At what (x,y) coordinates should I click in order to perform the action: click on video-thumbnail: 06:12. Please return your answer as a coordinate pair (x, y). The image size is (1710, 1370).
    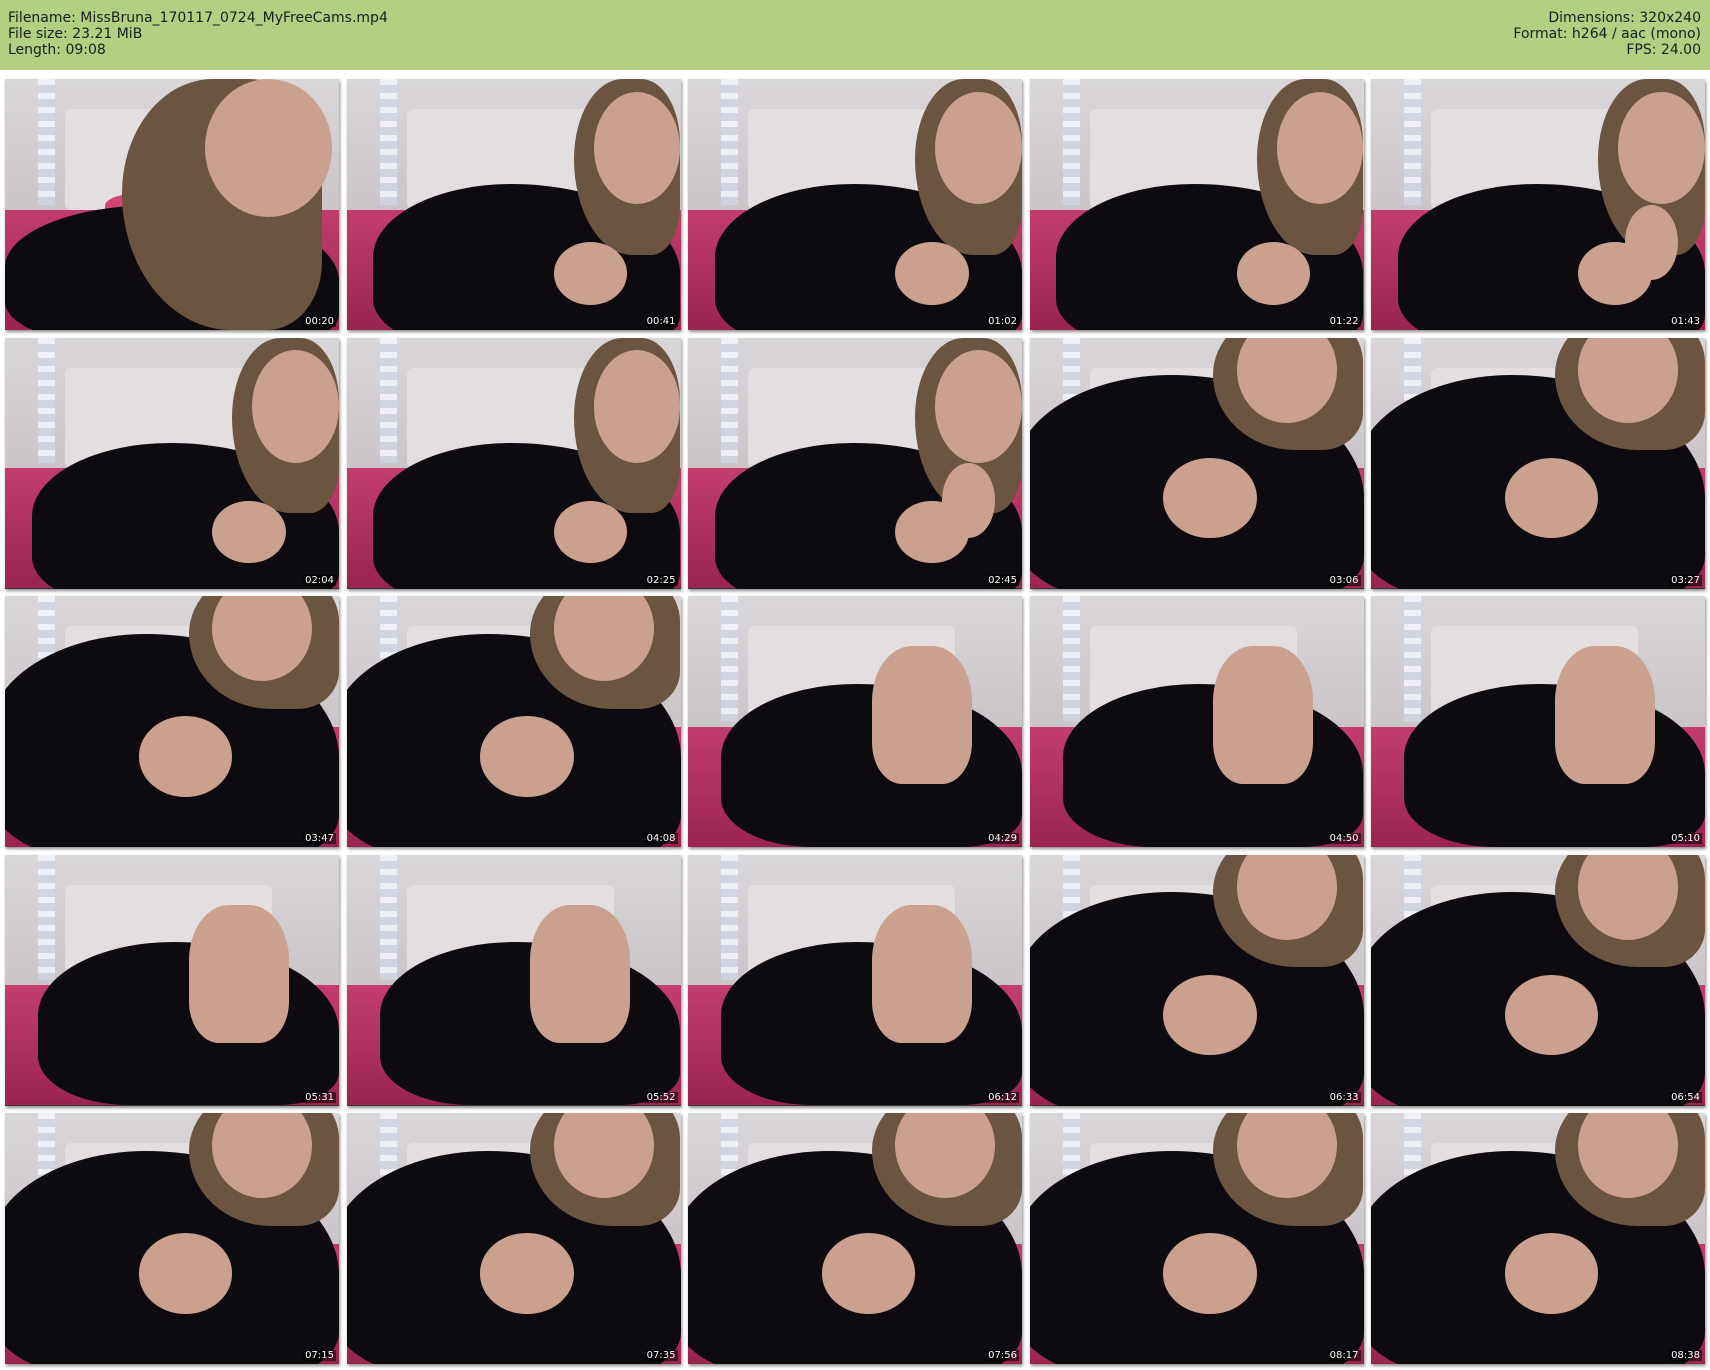
    Looking at the image, I should click on (855, 980).